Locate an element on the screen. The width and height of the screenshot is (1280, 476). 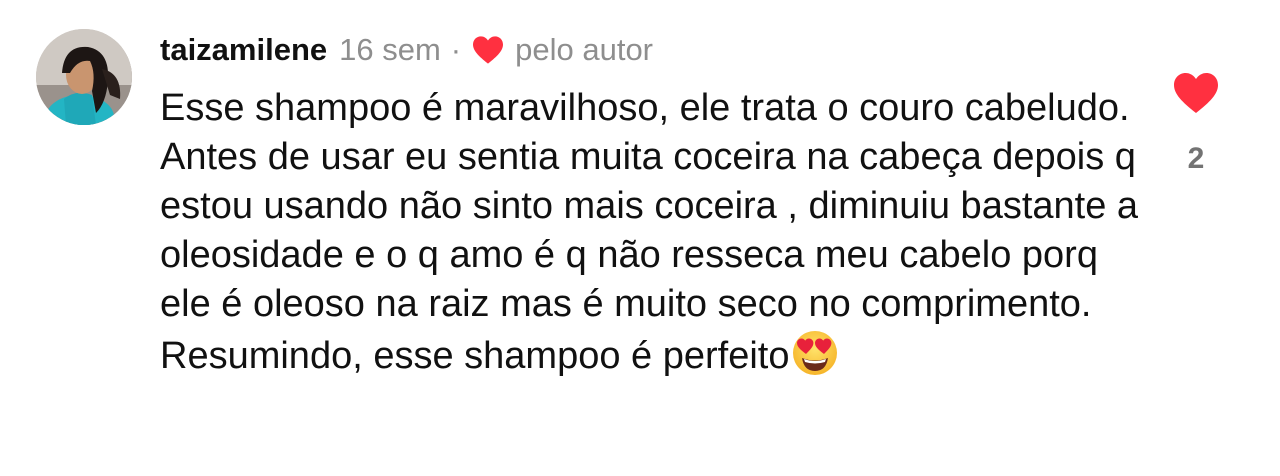
comment-header: taizamilene 16 sem · pelo autor is located at coordinates (406, 50).